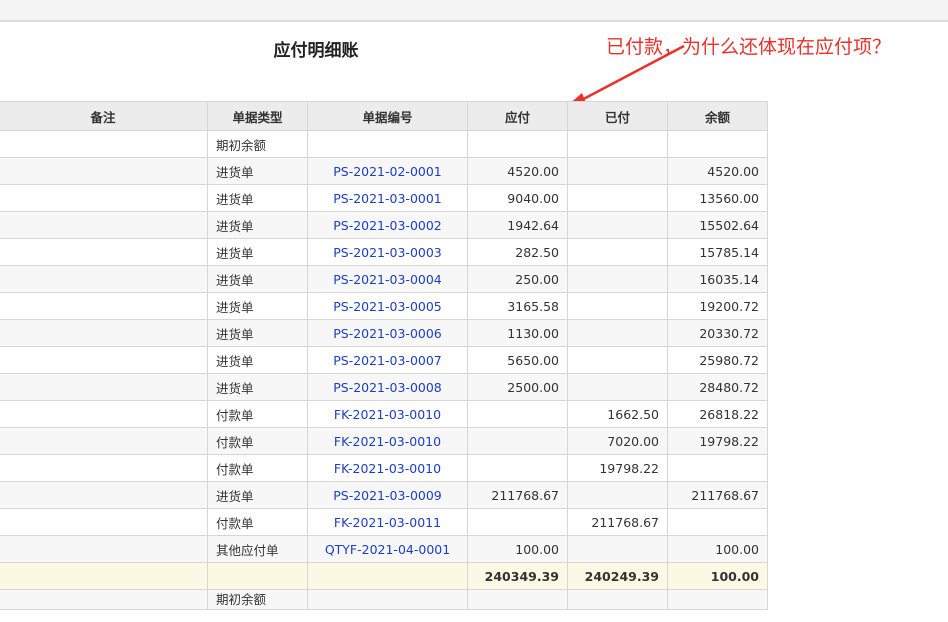 This screenshot has width=948, height=622. I want to click on table-row: 进货单 PS-2021-03-0001 9040.00 13560.00, so click(384, 198).